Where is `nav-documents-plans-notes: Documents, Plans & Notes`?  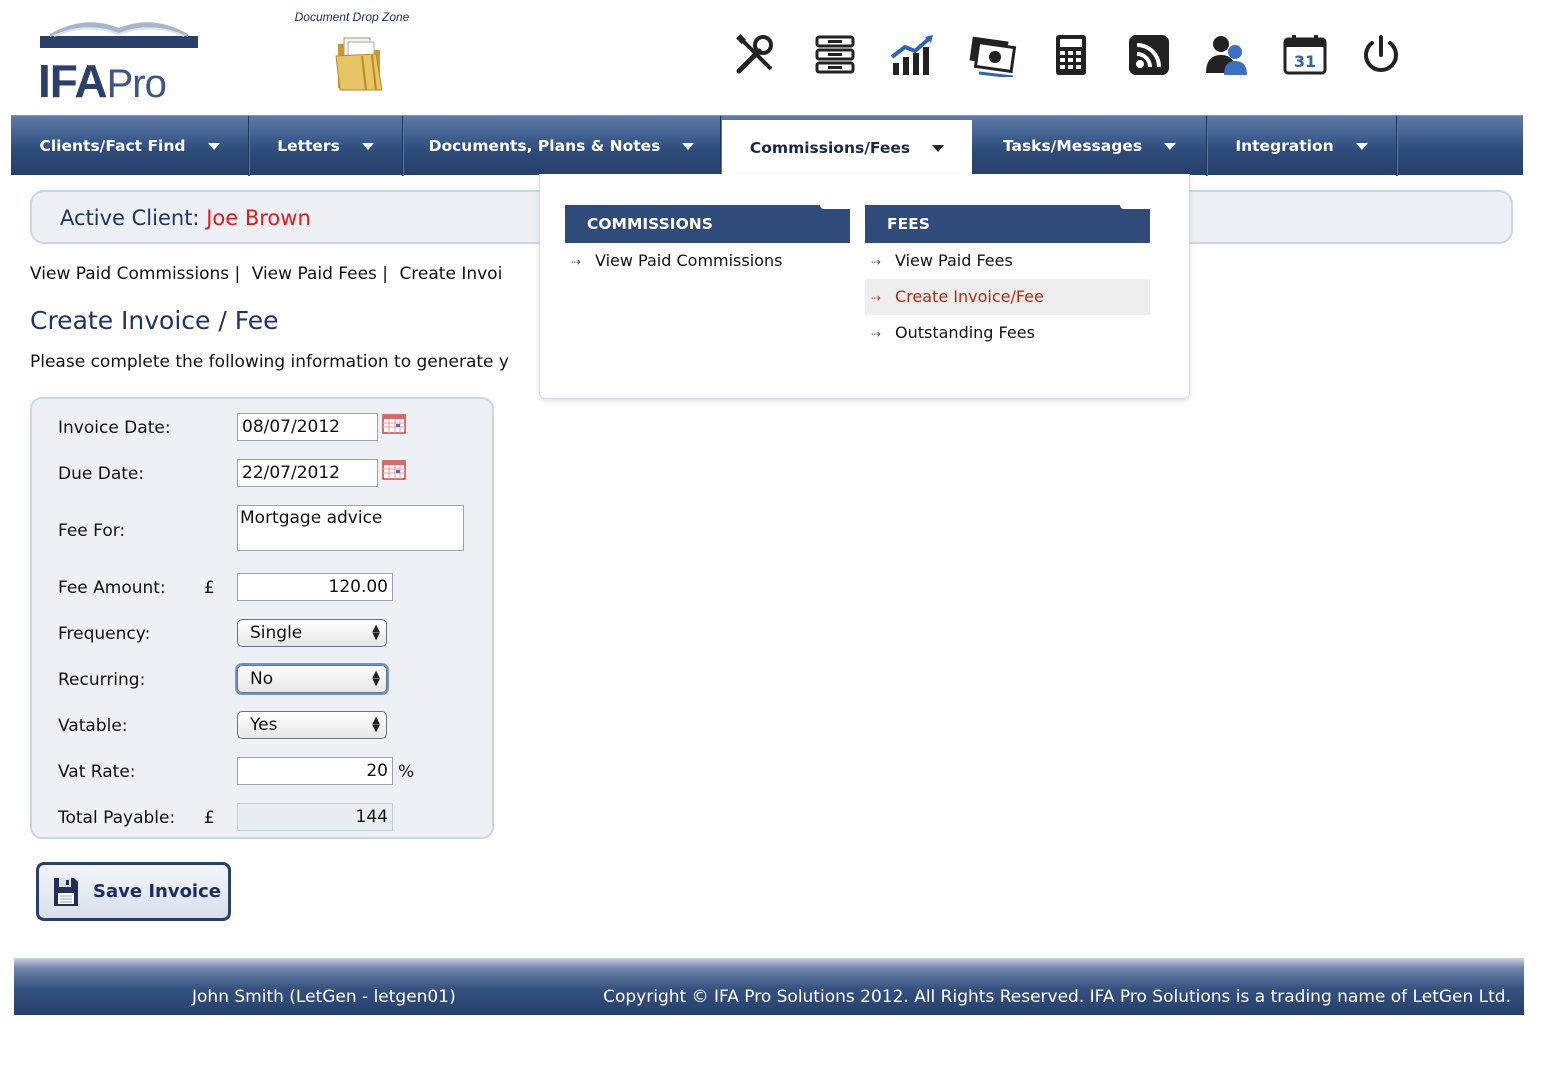
nav-documents-plans-notes: Documents, Plans & Notes is located at coordinates (562, 146).